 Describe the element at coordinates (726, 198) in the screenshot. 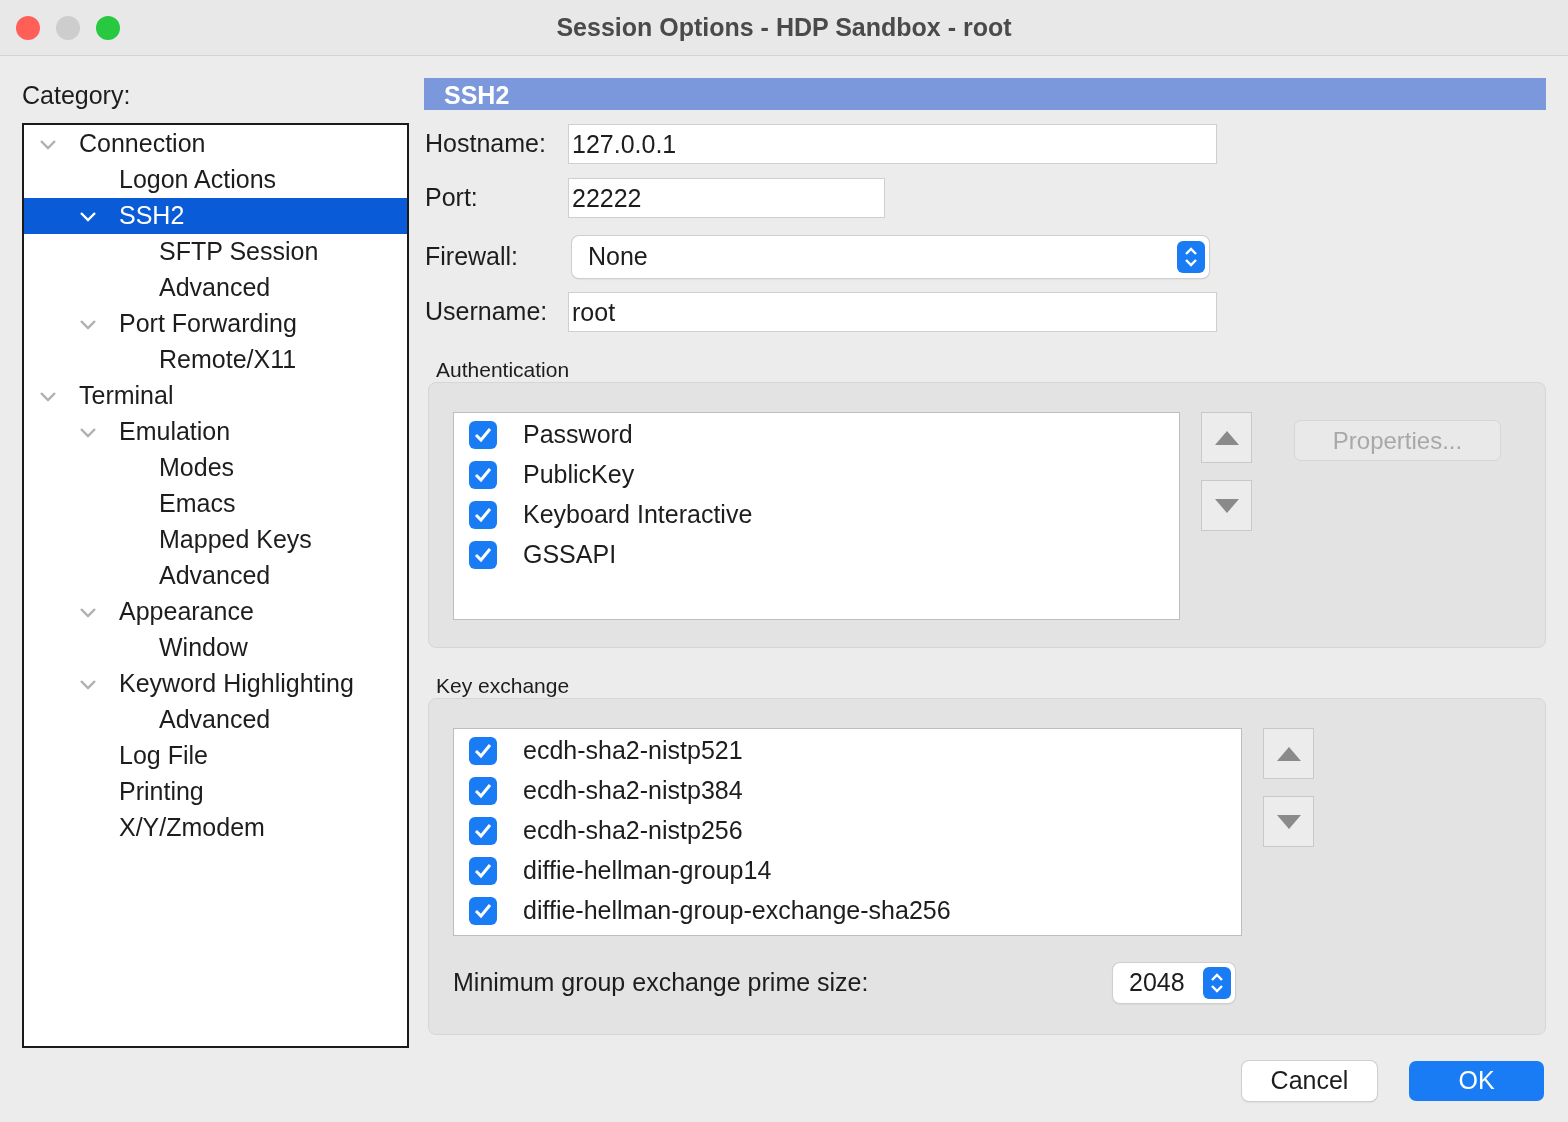

I see `text-field: 22222` at that location.